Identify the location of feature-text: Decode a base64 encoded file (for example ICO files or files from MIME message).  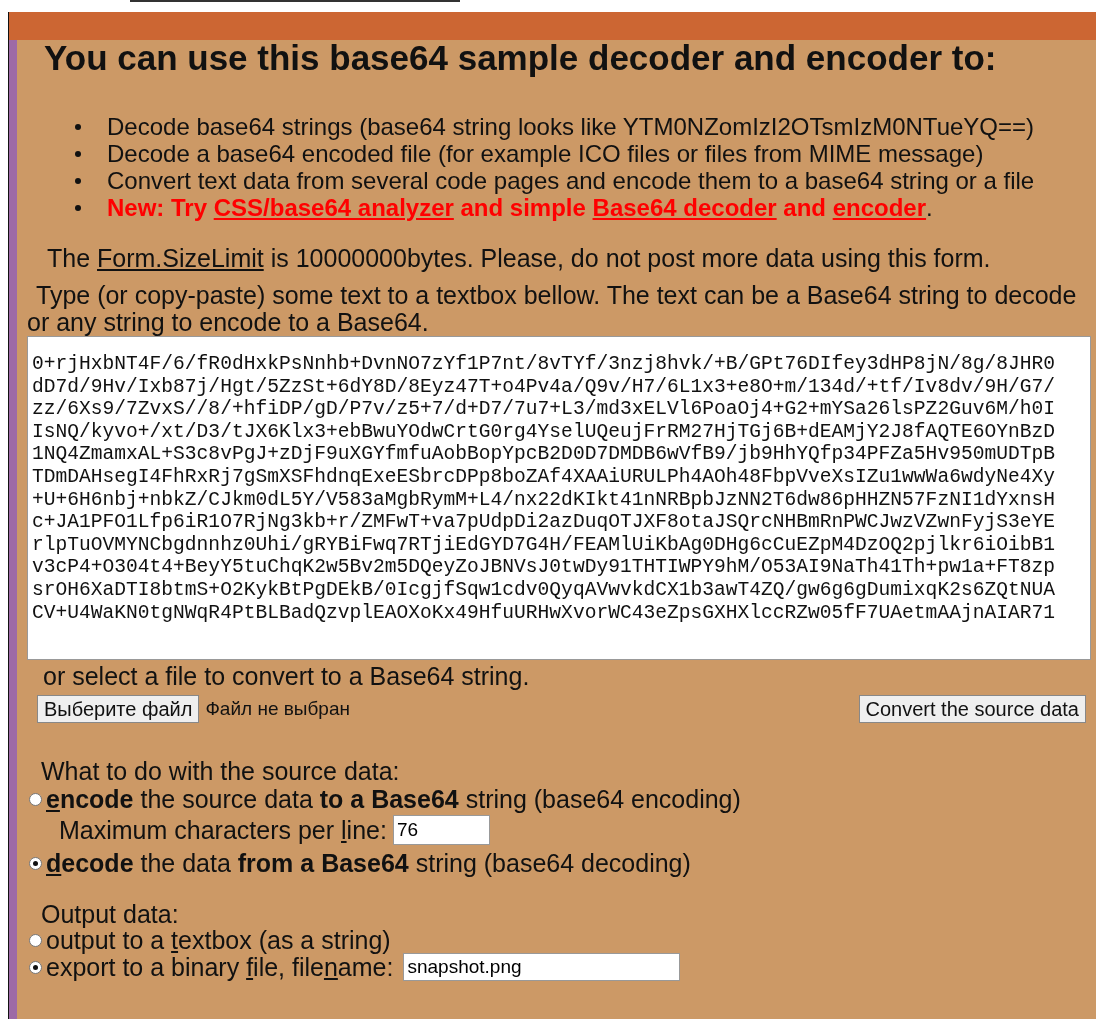
(545, 153).